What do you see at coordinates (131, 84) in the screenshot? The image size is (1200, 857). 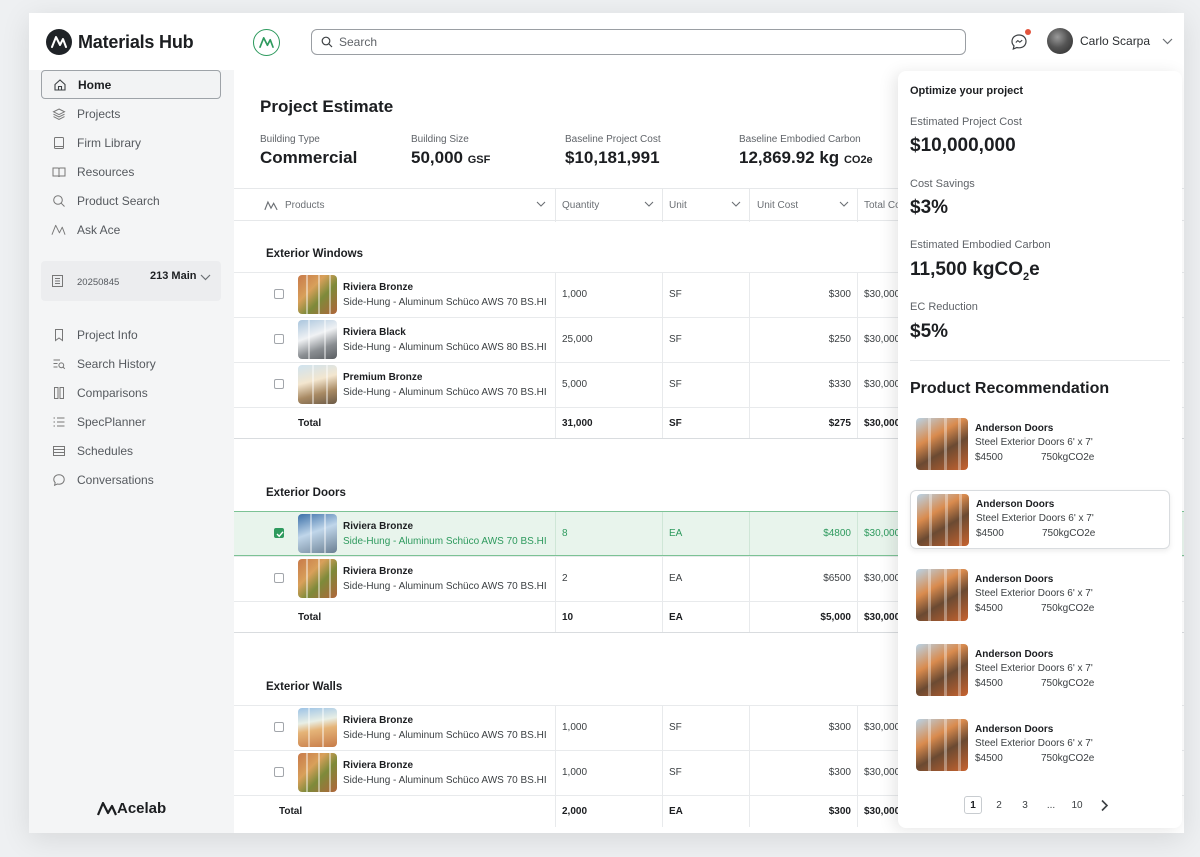 I see `sidebar-item-home: Home` at bounding box center [131, 84].